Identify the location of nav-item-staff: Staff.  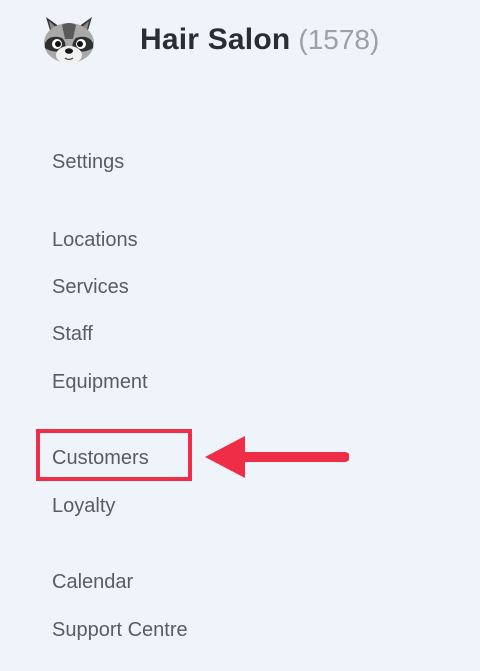
(72, 334).